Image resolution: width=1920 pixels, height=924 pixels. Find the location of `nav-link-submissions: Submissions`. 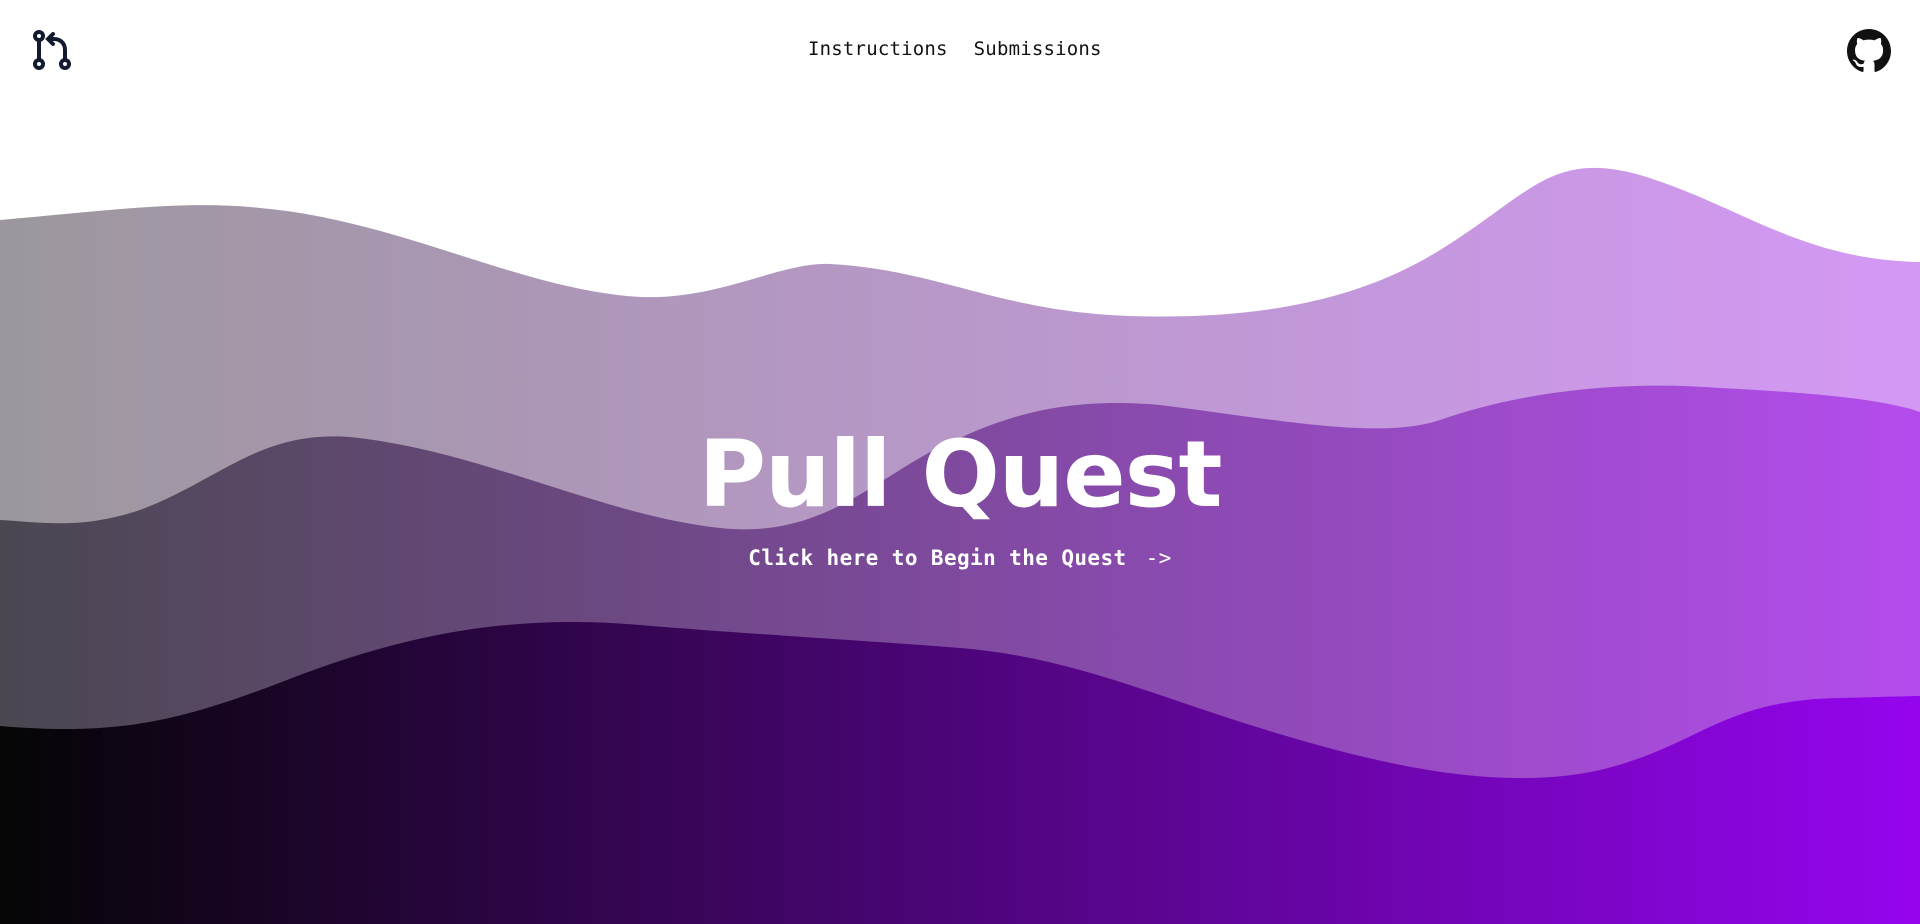

nav-link-submissions: Submissions is located at coordinates (1038, 49).